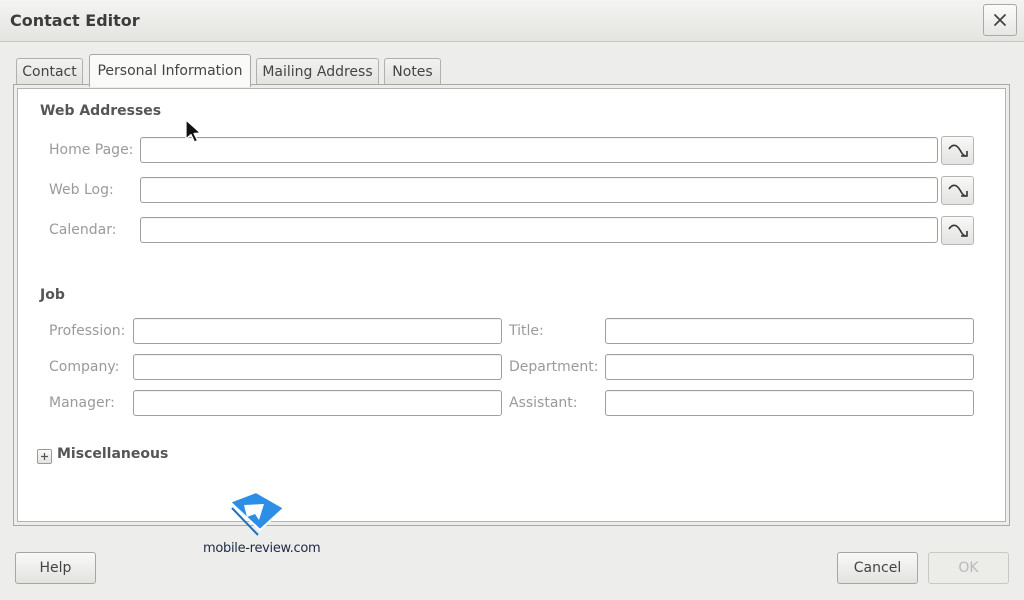  What do you see at coordinates (539, 230) in the screenshot?
I see `calendar-input` at bounding box center [539, 230].